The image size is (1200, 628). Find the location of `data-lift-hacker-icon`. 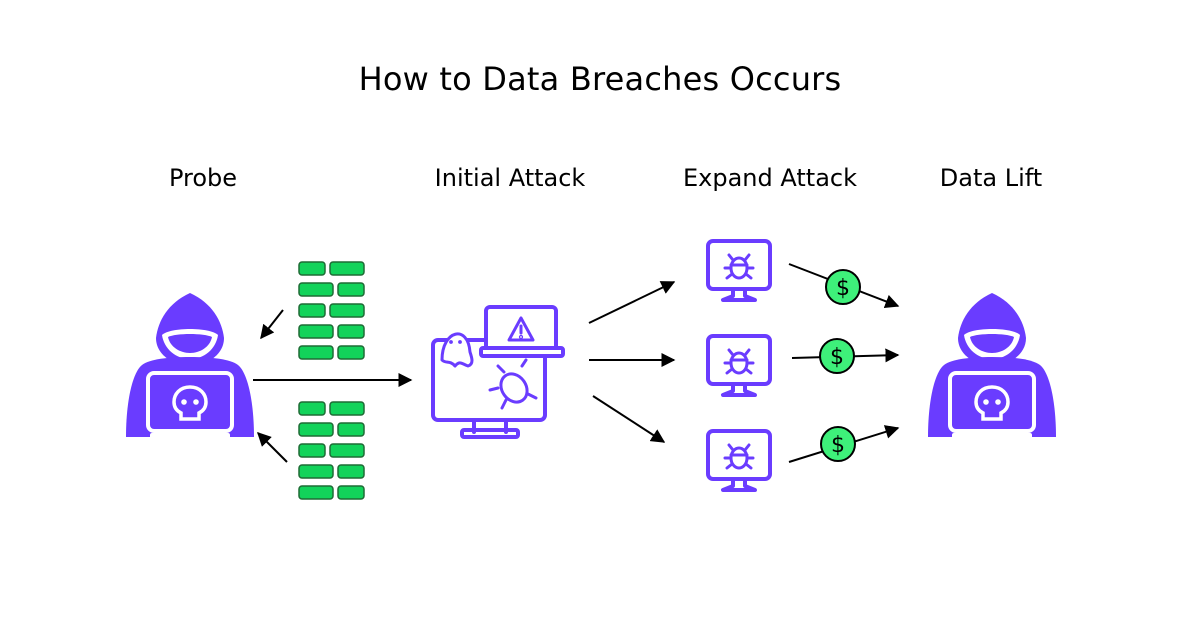

data-lift-hacker-icon is located at coordinates (992, 366).